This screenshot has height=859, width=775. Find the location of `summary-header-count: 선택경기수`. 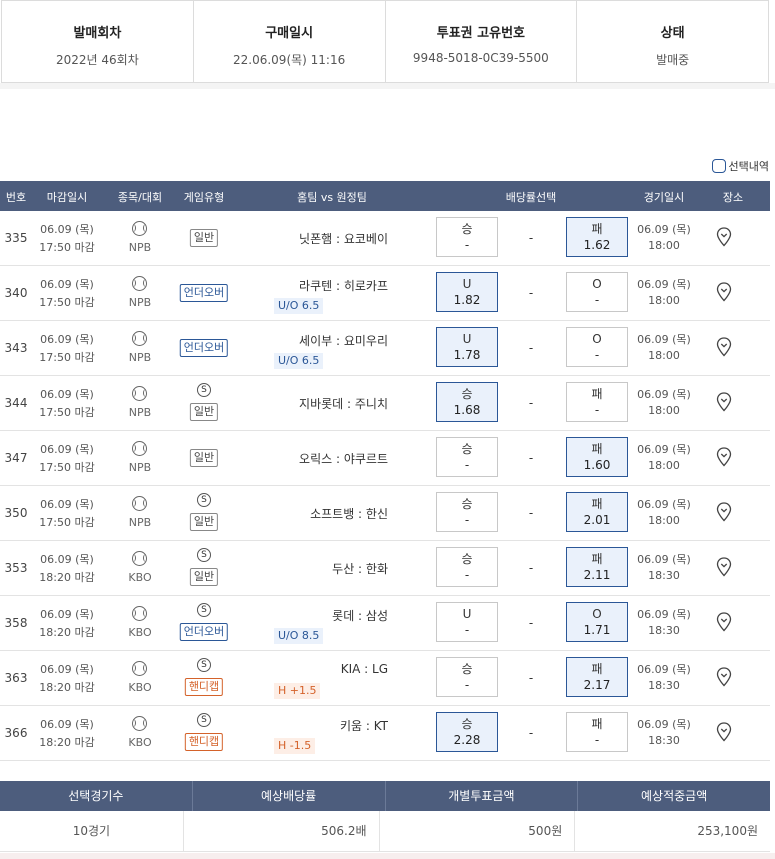

summary-header-count: 선택경기수 is located at coordinates (96, 796).